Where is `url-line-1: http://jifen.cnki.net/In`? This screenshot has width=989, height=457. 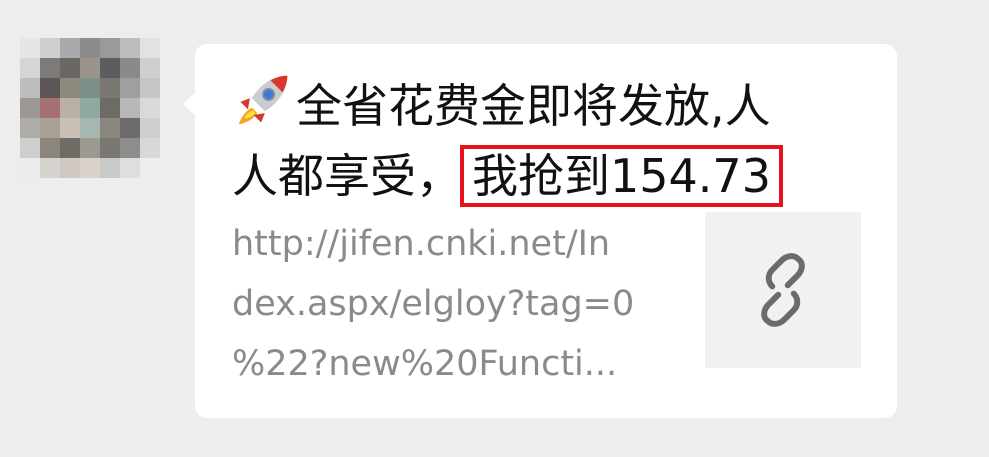
url-line-1: http://jifen.cnki.net/In is located at coordinates (421, 244).